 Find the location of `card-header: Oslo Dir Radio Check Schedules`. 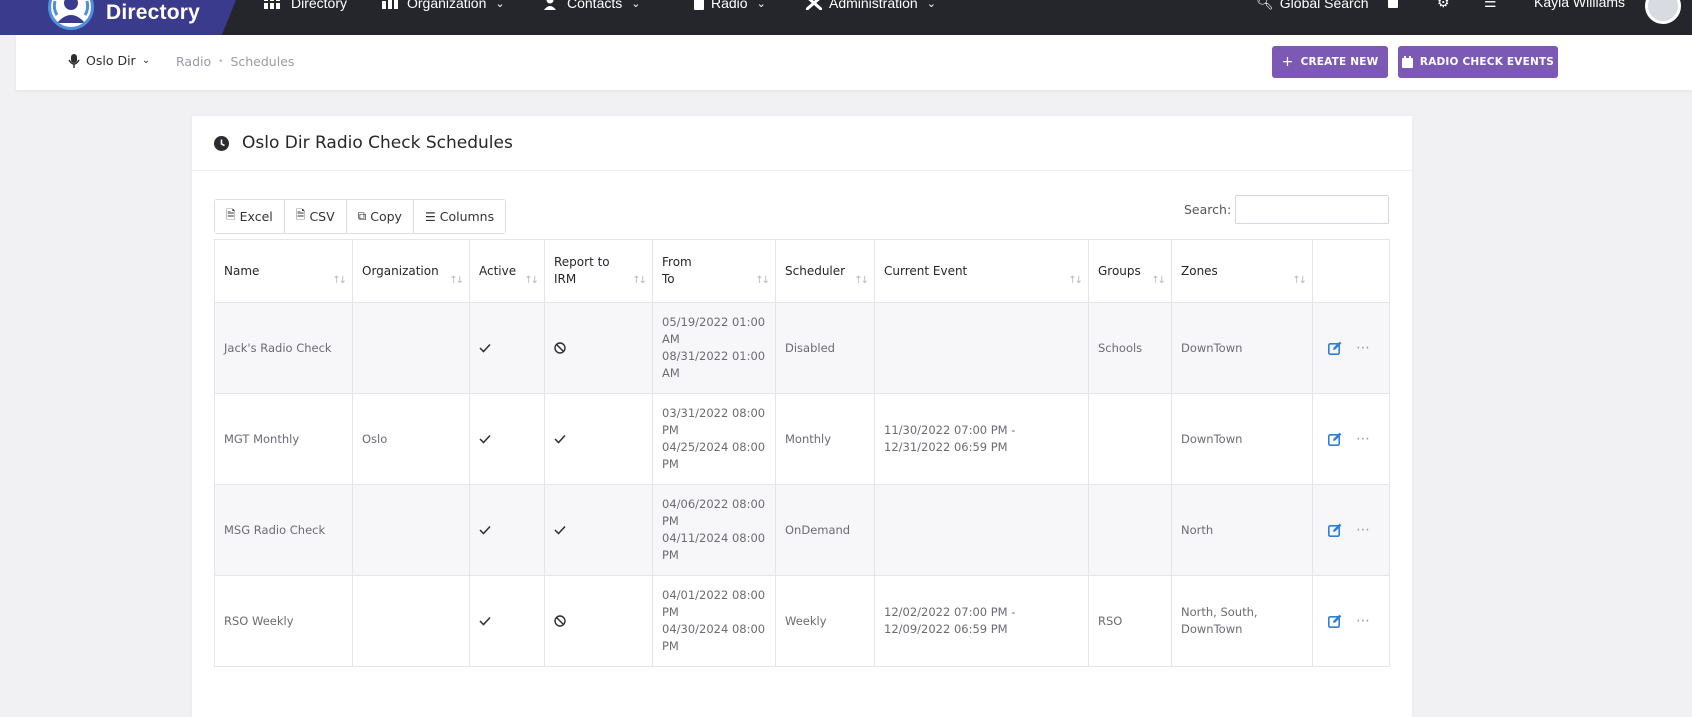

card-header: Oslo Dir Radio Check Schedules is located at coordinates (802, 143).